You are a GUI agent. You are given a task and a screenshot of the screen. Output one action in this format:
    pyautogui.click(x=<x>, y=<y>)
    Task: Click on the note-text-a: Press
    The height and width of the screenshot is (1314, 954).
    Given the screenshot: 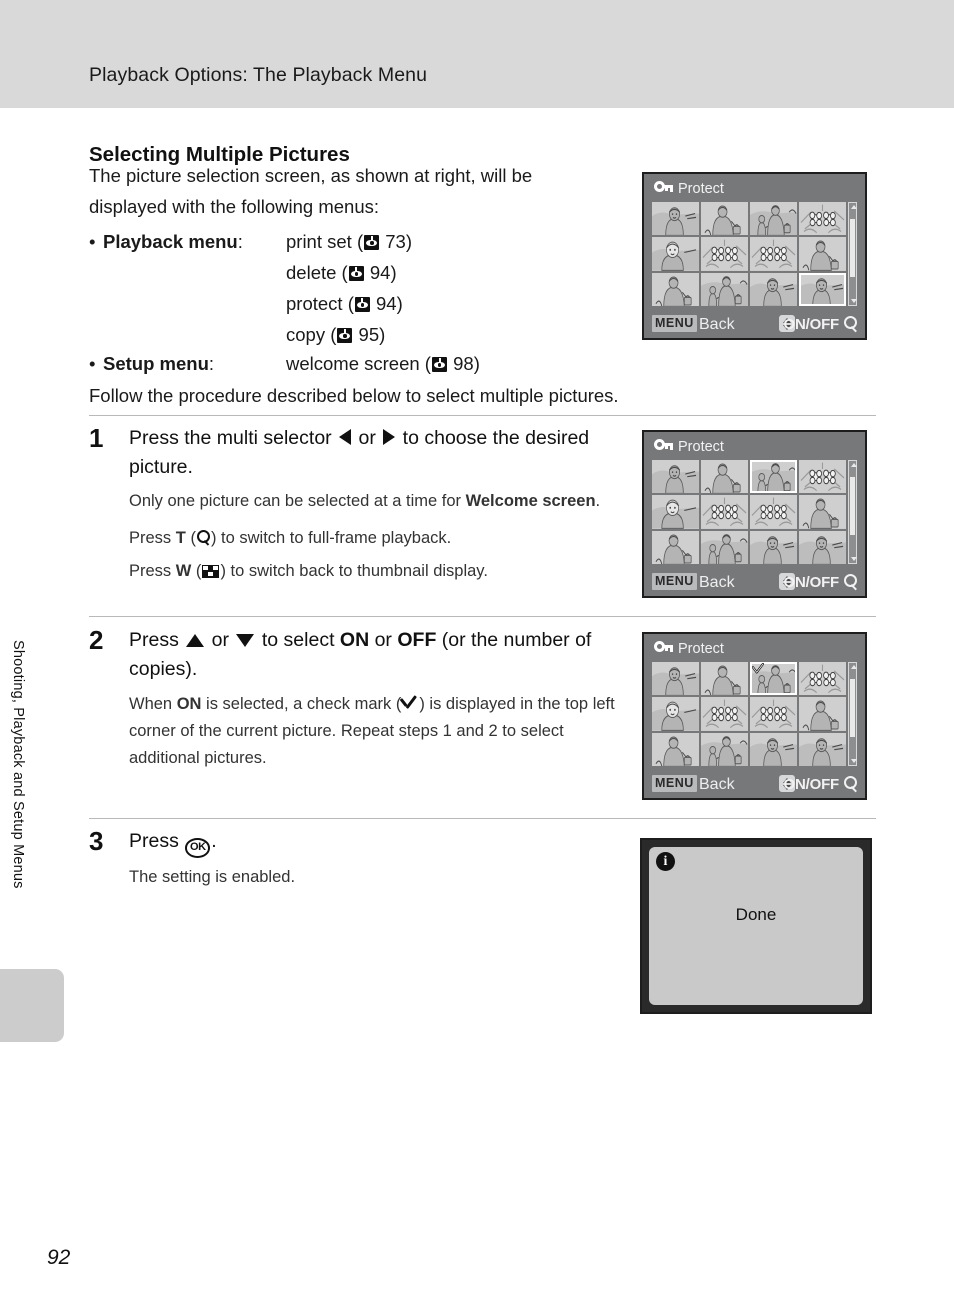 What is the action you would take?
    pyautogui.click(x=152, y=571)
    